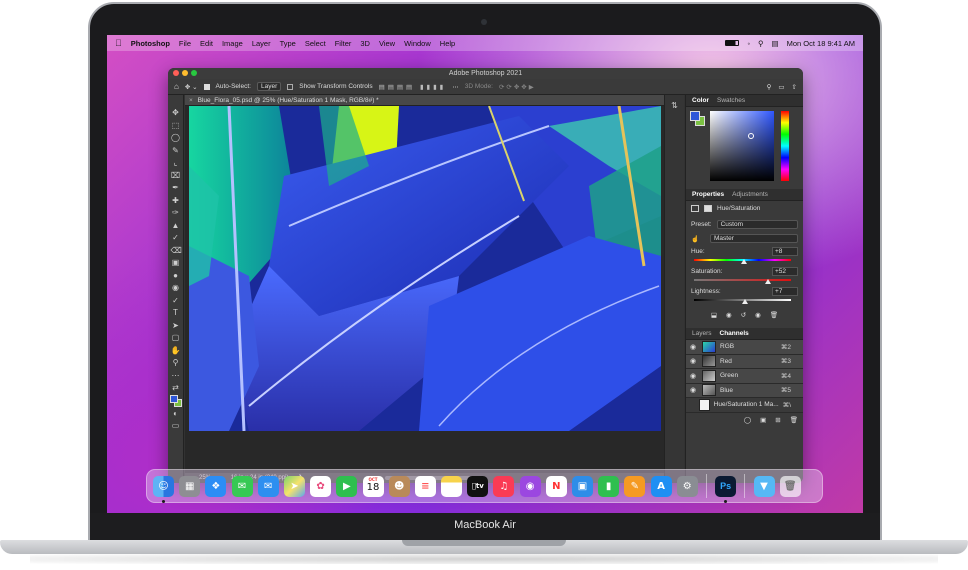  Describe the element at coordinates (748, 43) in the screenshot. I see `wifi-icon: ◦` at that location.